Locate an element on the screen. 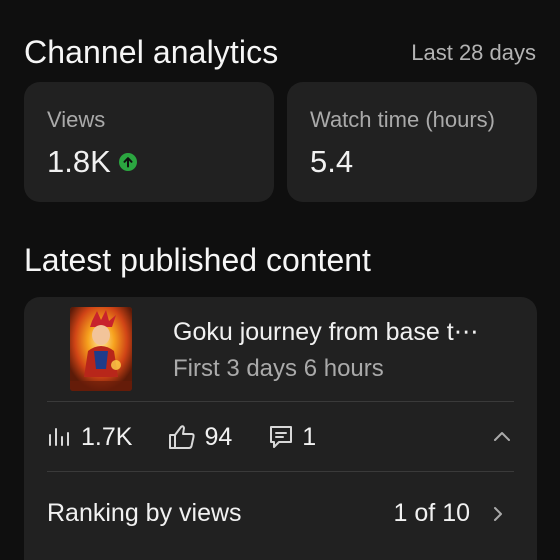 Image resolution: width=560 pixels, height=560 pixels. video-subtitle: First 3 days 6 hours is located at coordinates (278, 368).